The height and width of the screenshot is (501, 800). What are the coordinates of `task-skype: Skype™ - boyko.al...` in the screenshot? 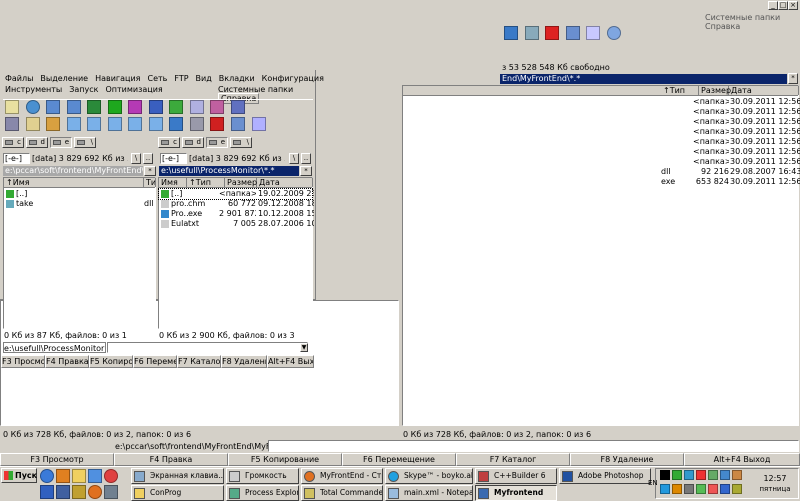 It's located at (429, 476).